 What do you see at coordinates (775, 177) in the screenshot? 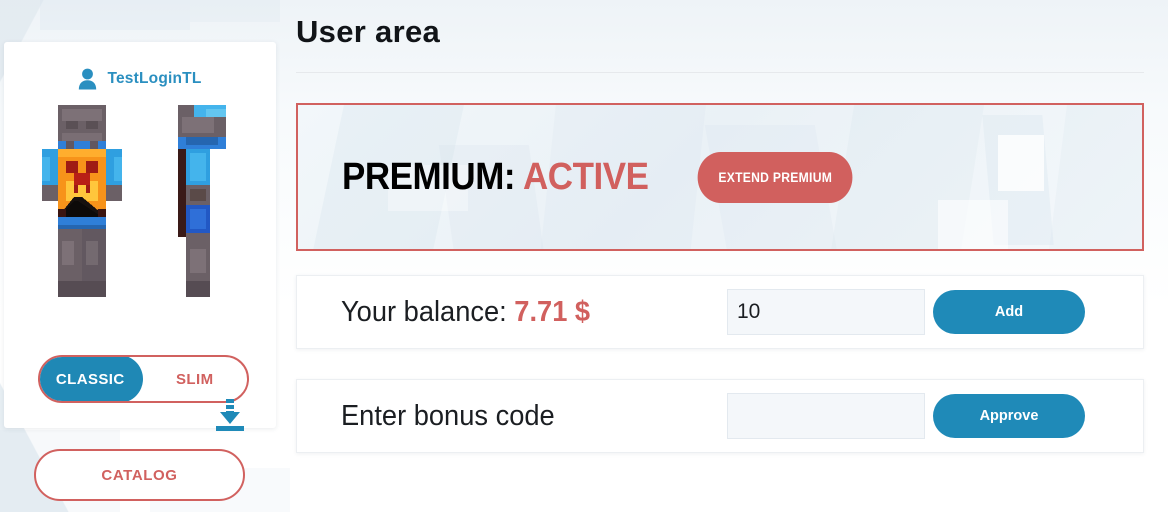
I see `extend-premium-button: EXTEND PREMIUM` at bounding box center [775, 177].